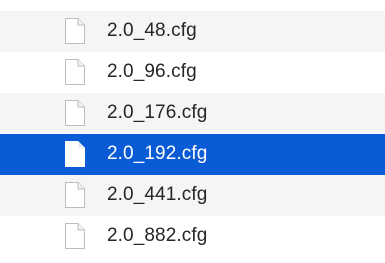 The image size is (385, 263). Describe the element at coordinates (157, 153) in the screenshot. I see `file-name: 2.0_192.cfg` at that location.